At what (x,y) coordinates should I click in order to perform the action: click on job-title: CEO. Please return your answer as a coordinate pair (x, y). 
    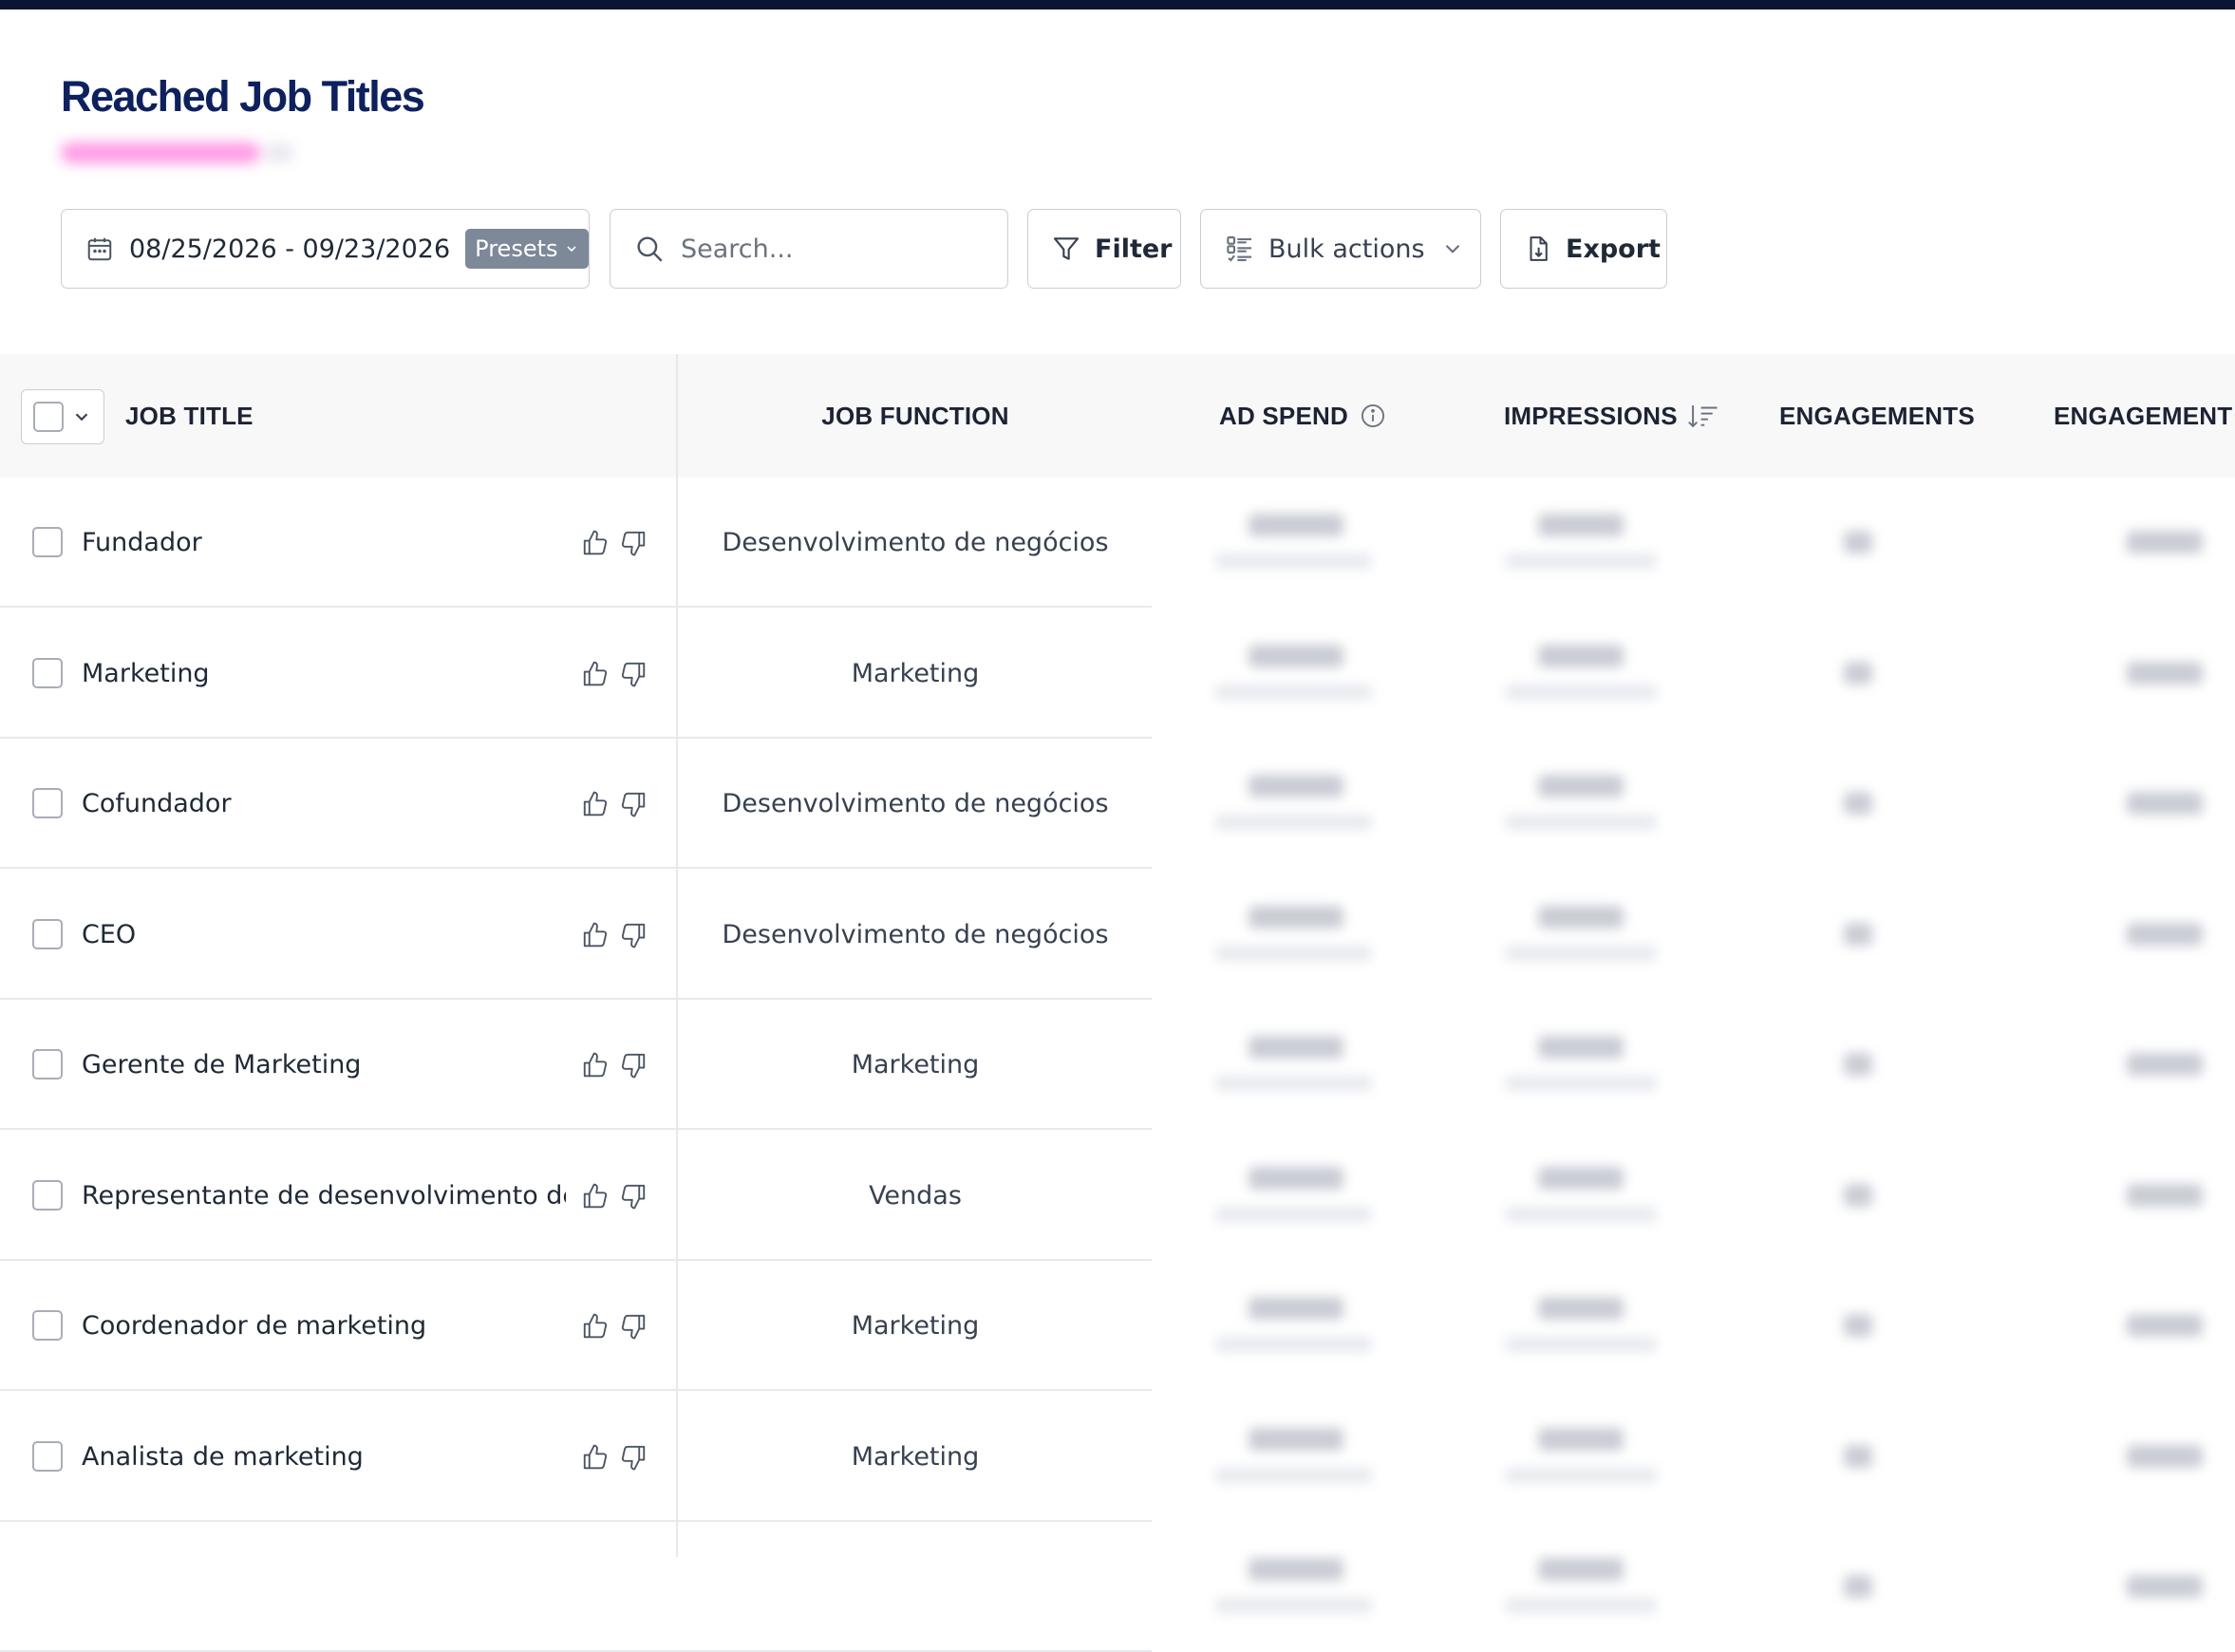
    Looking at the image, I should click on (109, 934).